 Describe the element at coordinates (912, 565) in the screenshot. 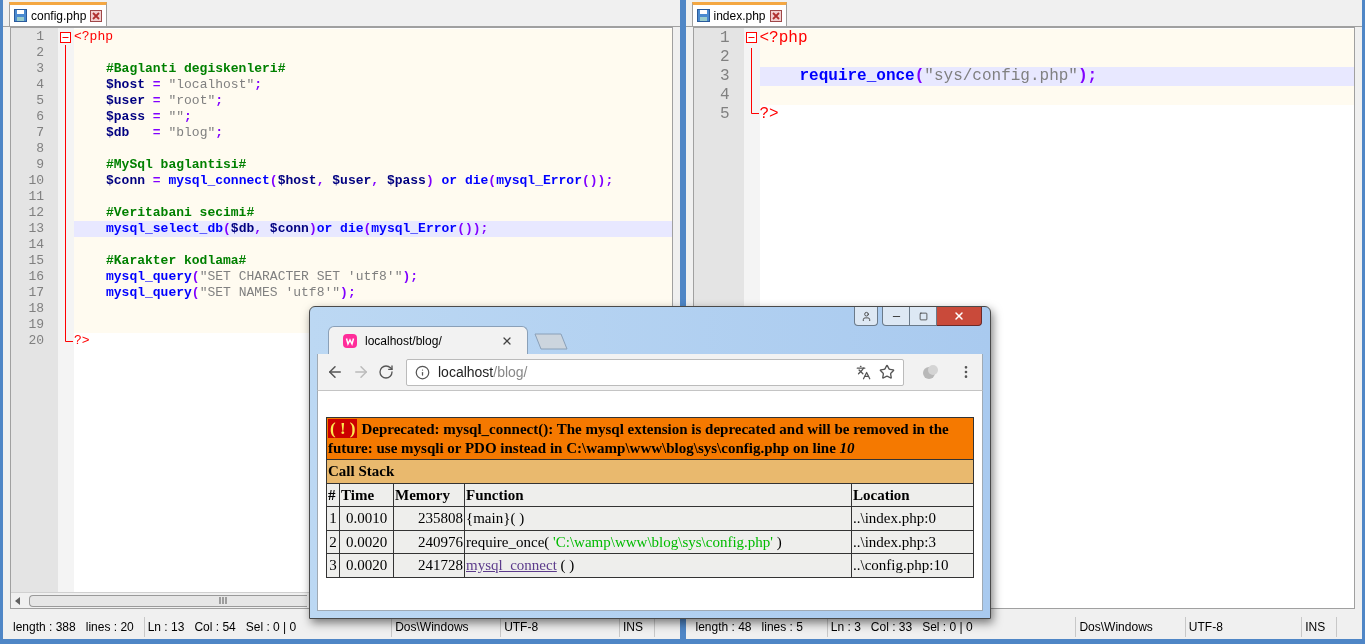

I see `table-cell: ..\config.php:10` at that location.